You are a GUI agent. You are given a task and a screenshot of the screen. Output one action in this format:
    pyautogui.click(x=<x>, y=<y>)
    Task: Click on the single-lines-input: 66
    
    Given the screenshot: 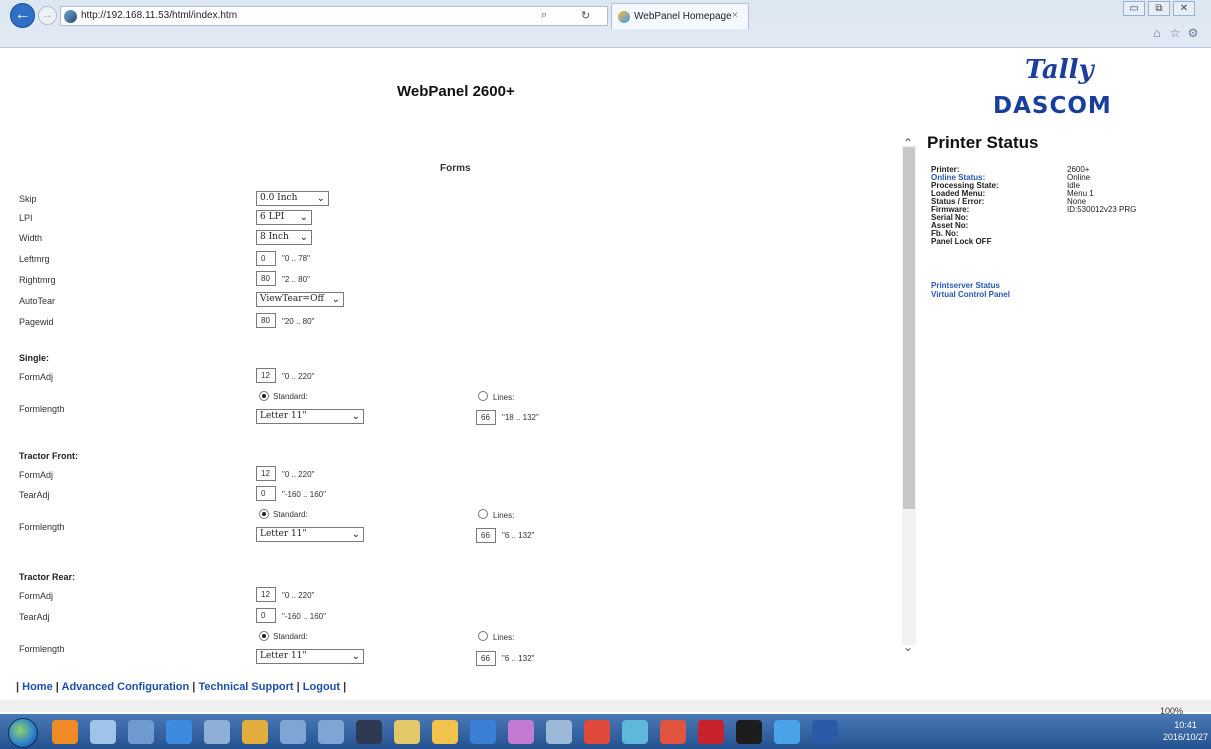 What is the action you would take?
    pyautogui.click(x=486, y=417)
    